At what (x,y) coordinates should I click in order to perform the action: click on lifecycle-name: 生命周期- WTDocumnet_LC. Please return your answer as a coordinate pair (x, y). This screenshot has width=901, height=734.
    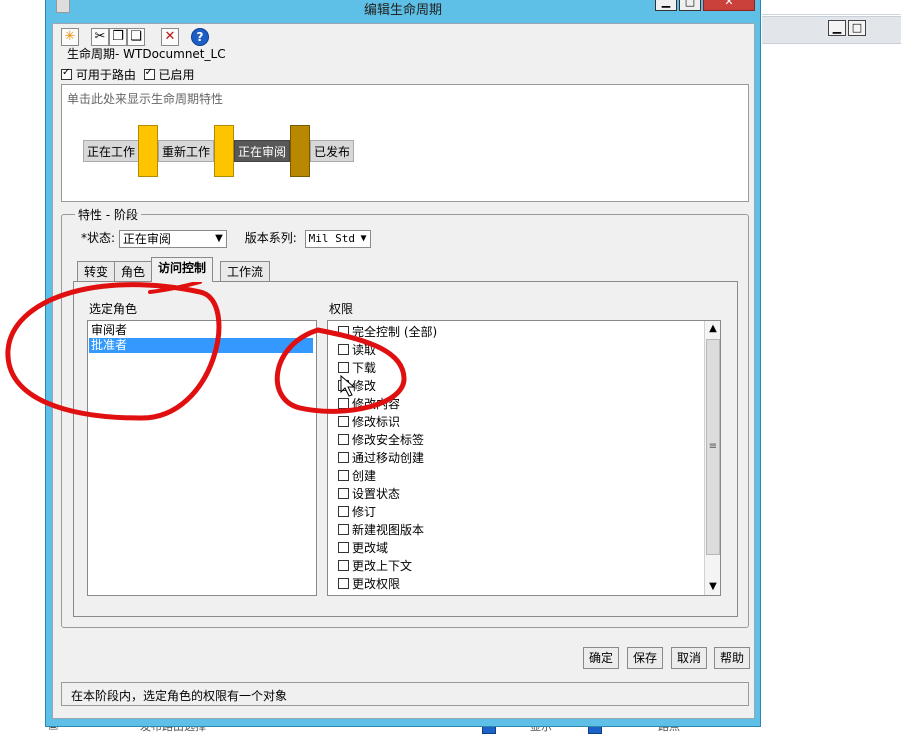
    Looking at the image, I should click on (146, 54).